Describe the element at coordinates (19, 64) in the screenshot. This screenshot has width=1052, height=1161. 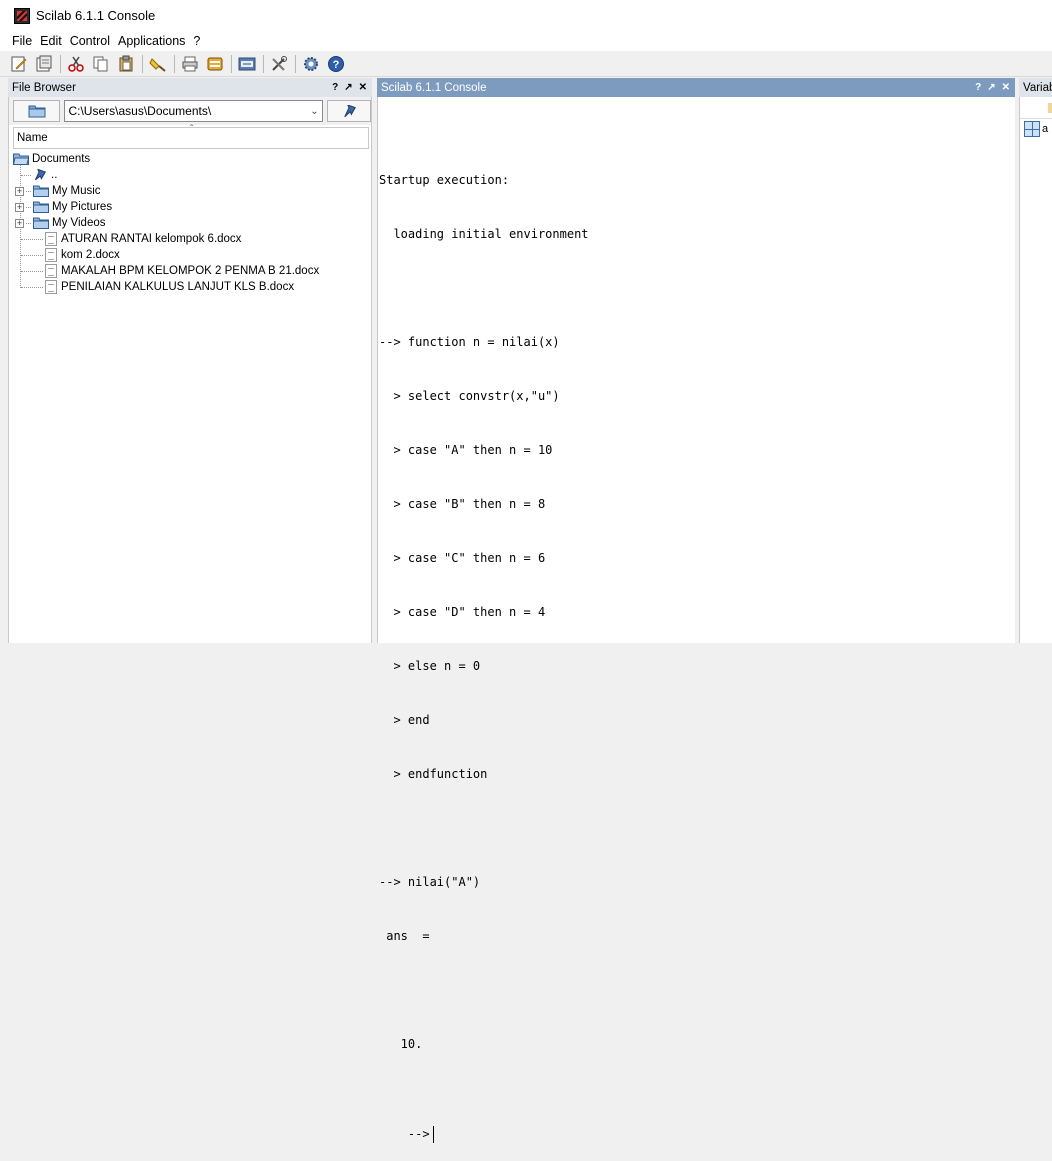
I see `new-script-icon` at that location.